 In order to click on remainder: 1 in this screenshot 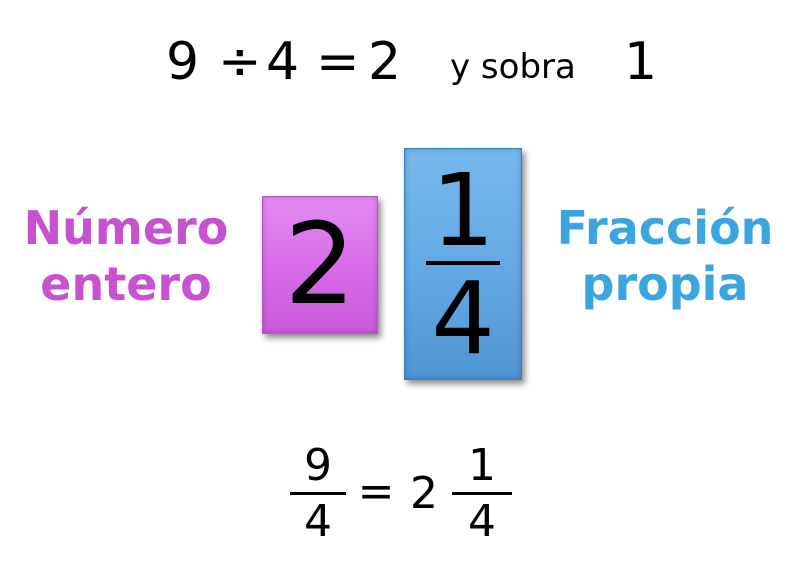, I will do `click(641, 62)`.